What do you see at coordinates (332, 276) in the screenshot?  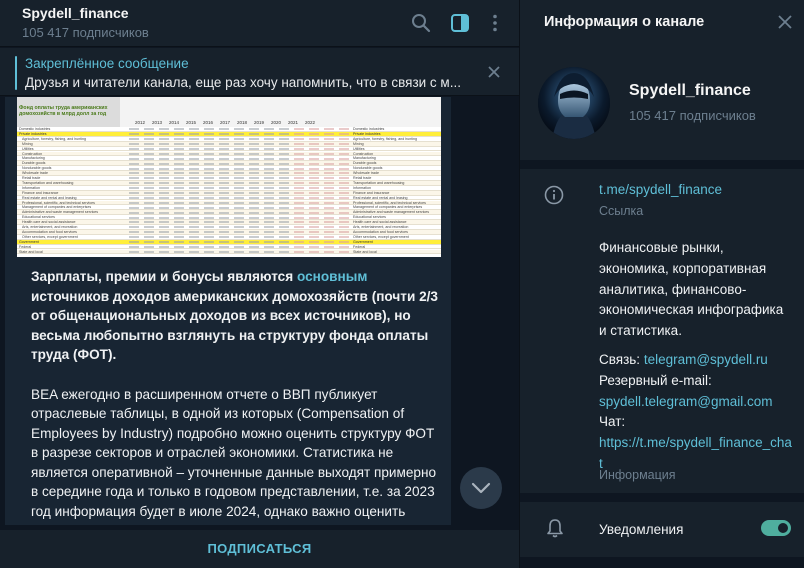 I see `post-link: основным` at bounding box center [332, 276].